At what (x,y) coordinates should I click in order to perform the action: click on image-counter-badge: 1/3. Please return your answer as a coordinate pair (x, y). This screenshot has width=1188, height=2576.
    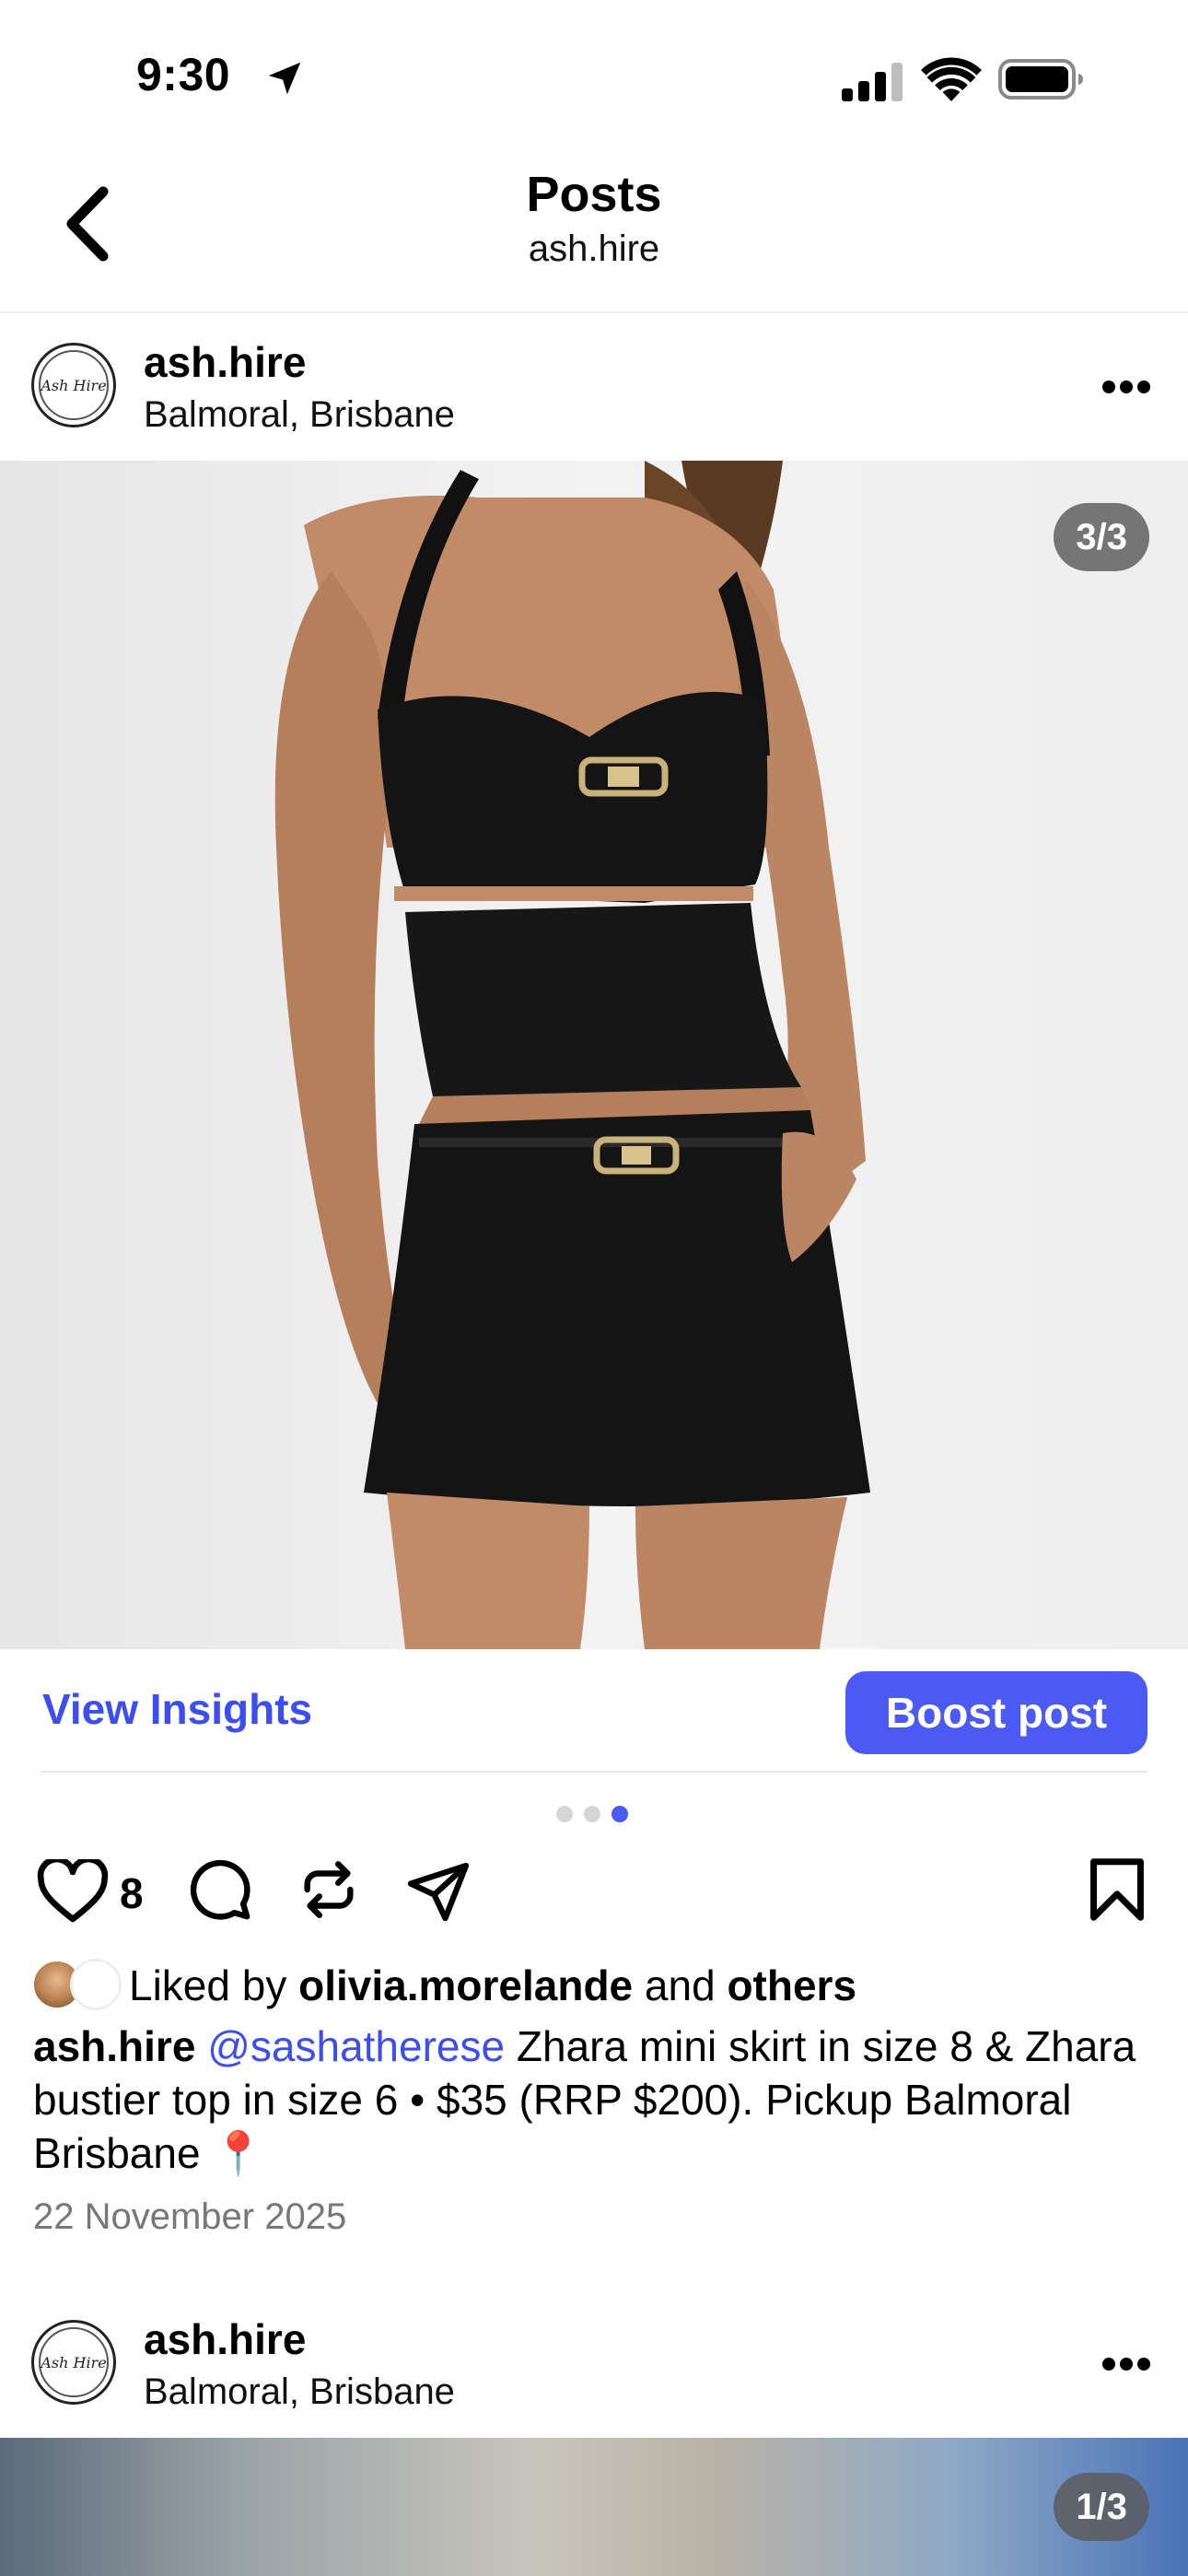
    Looking at the image, I should click on (1101, 2507).